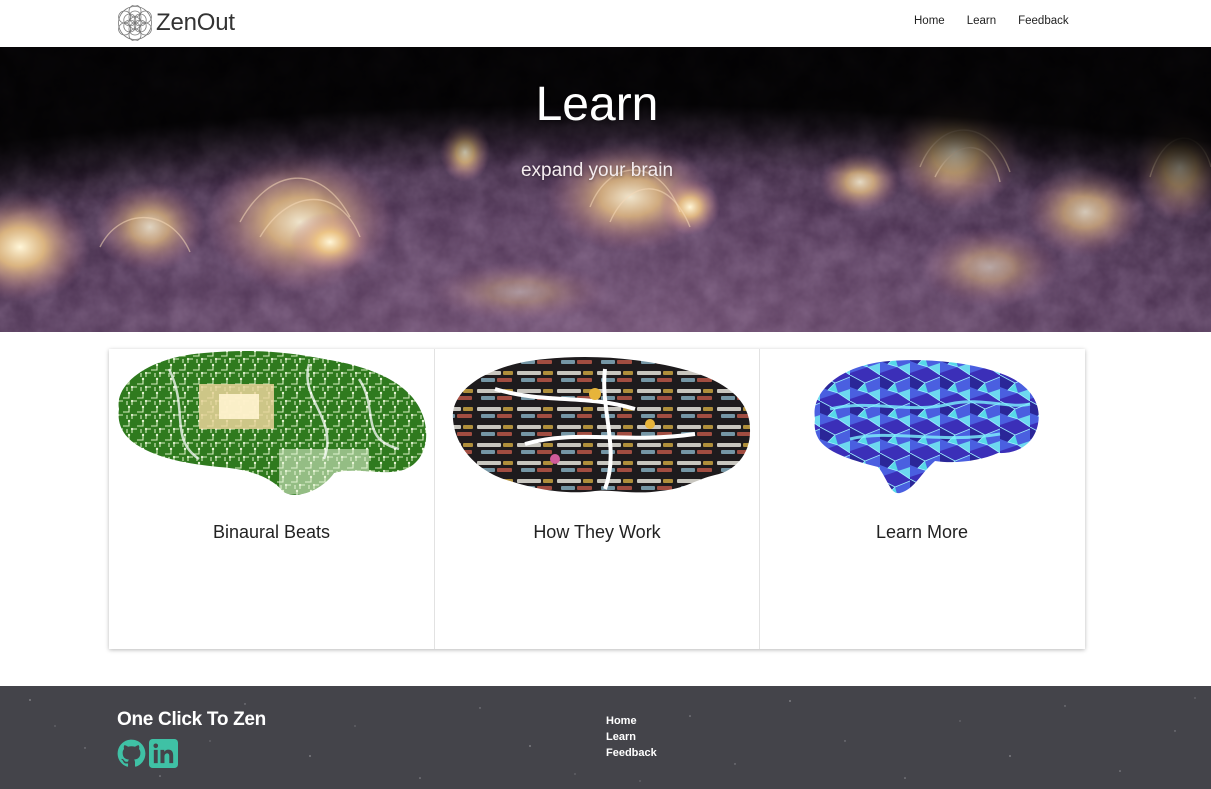 This screenshot has width=1211, height=789. What do you see at coordinates (597, 426) in the screenshot?
I see `word-cloud-brain-illustration` at bounding box center [597, 426].